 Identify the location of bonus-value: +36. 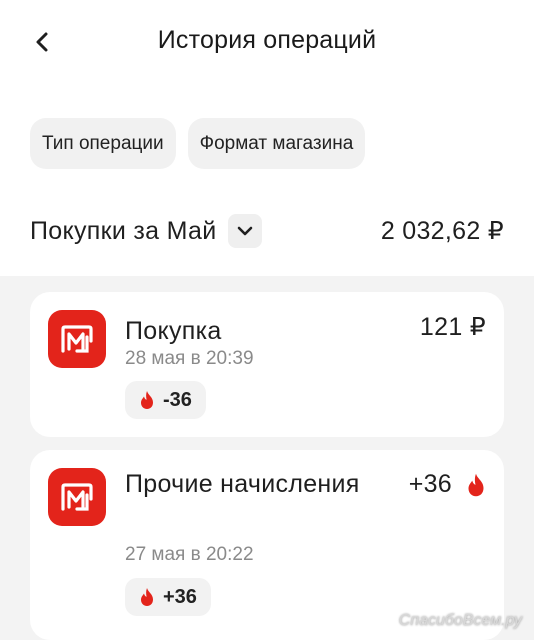
(180, 596).